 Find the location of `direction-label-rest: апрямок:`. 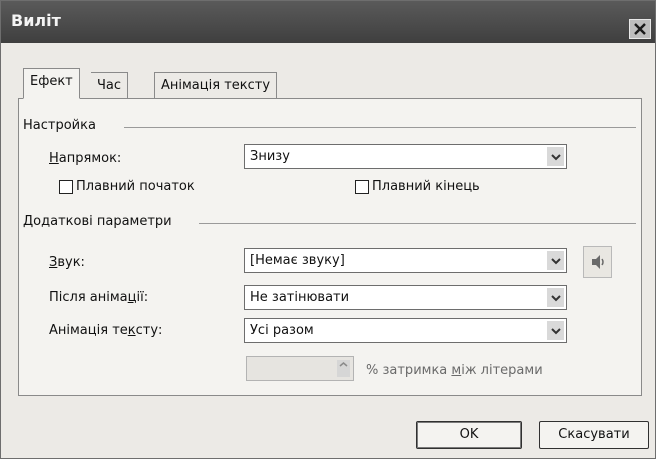

direction-label-rest: апрямок: is located at coordinates (90, 158).